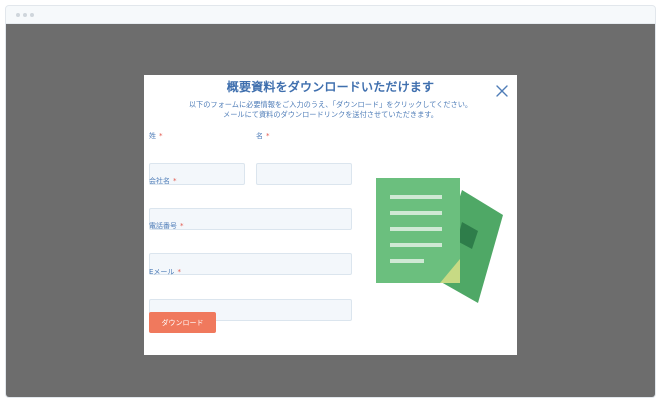  I want to click on description-line: メールにて資料のダウンロードリンクを送付させていただきます。, so click(330, 114).